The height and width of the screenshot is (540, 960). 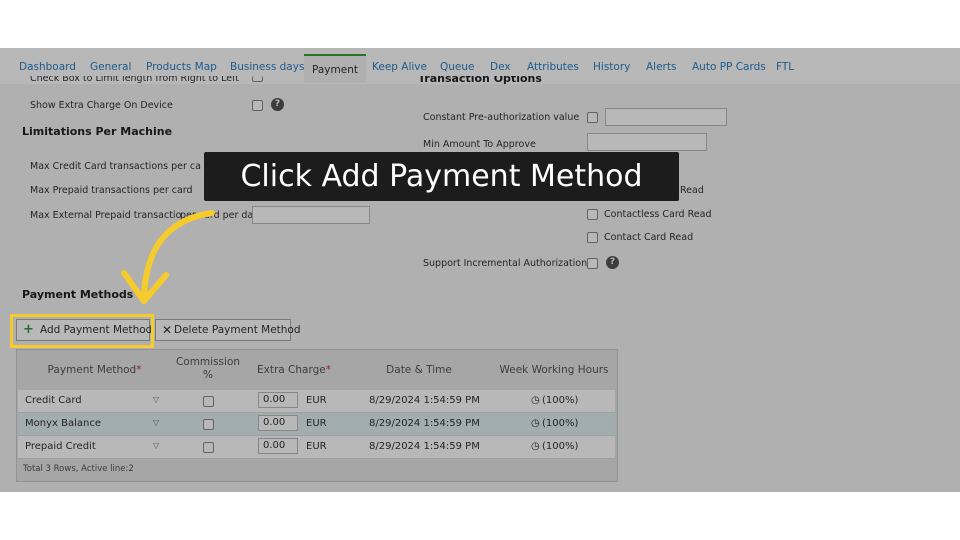 What do you see at coordinates (666, 117) in the screenshot?
I see `constant-preauth-input` at bounding box center [666, 117].